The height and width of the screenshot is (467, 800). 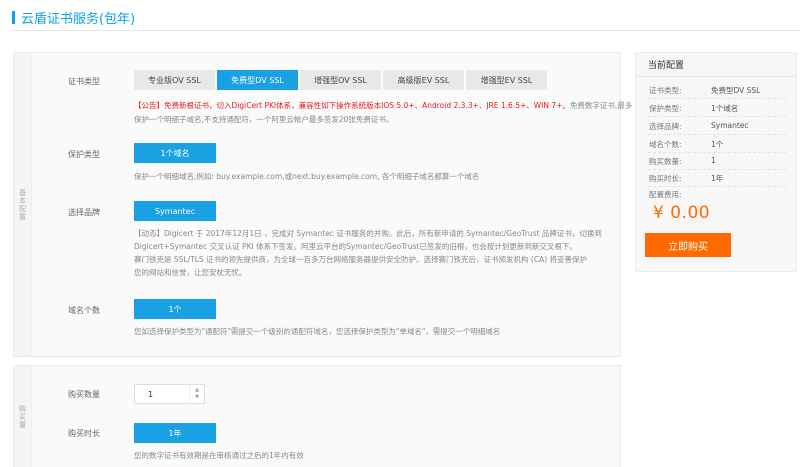 I want to click on config-row: 证书类型: 免费型DV SSL, so click(x=705, y=90).